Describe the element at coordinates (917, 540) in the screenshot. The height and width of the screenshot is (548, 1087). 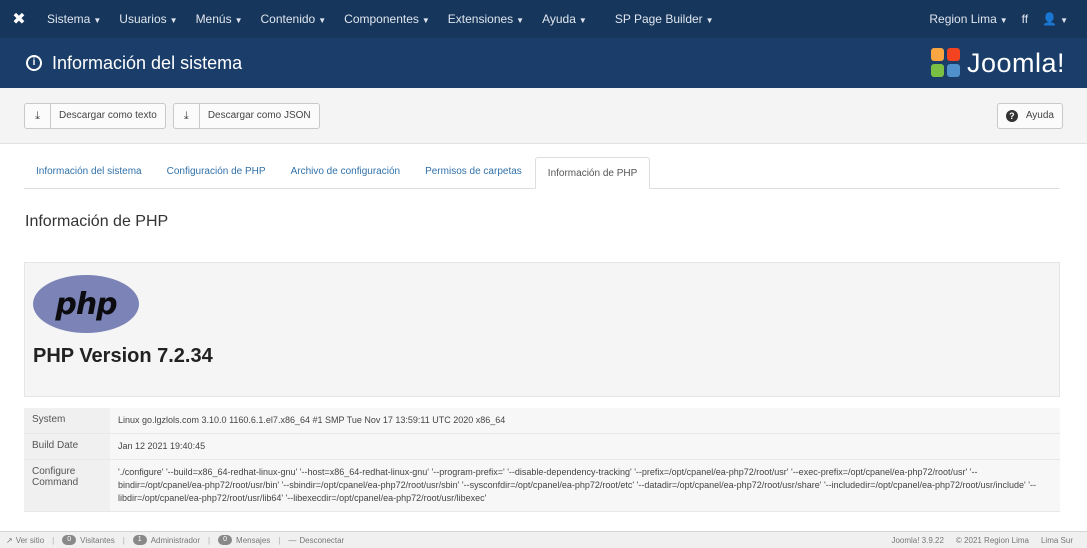
I see `version-text: Joomla! 3.9.22` at that location.